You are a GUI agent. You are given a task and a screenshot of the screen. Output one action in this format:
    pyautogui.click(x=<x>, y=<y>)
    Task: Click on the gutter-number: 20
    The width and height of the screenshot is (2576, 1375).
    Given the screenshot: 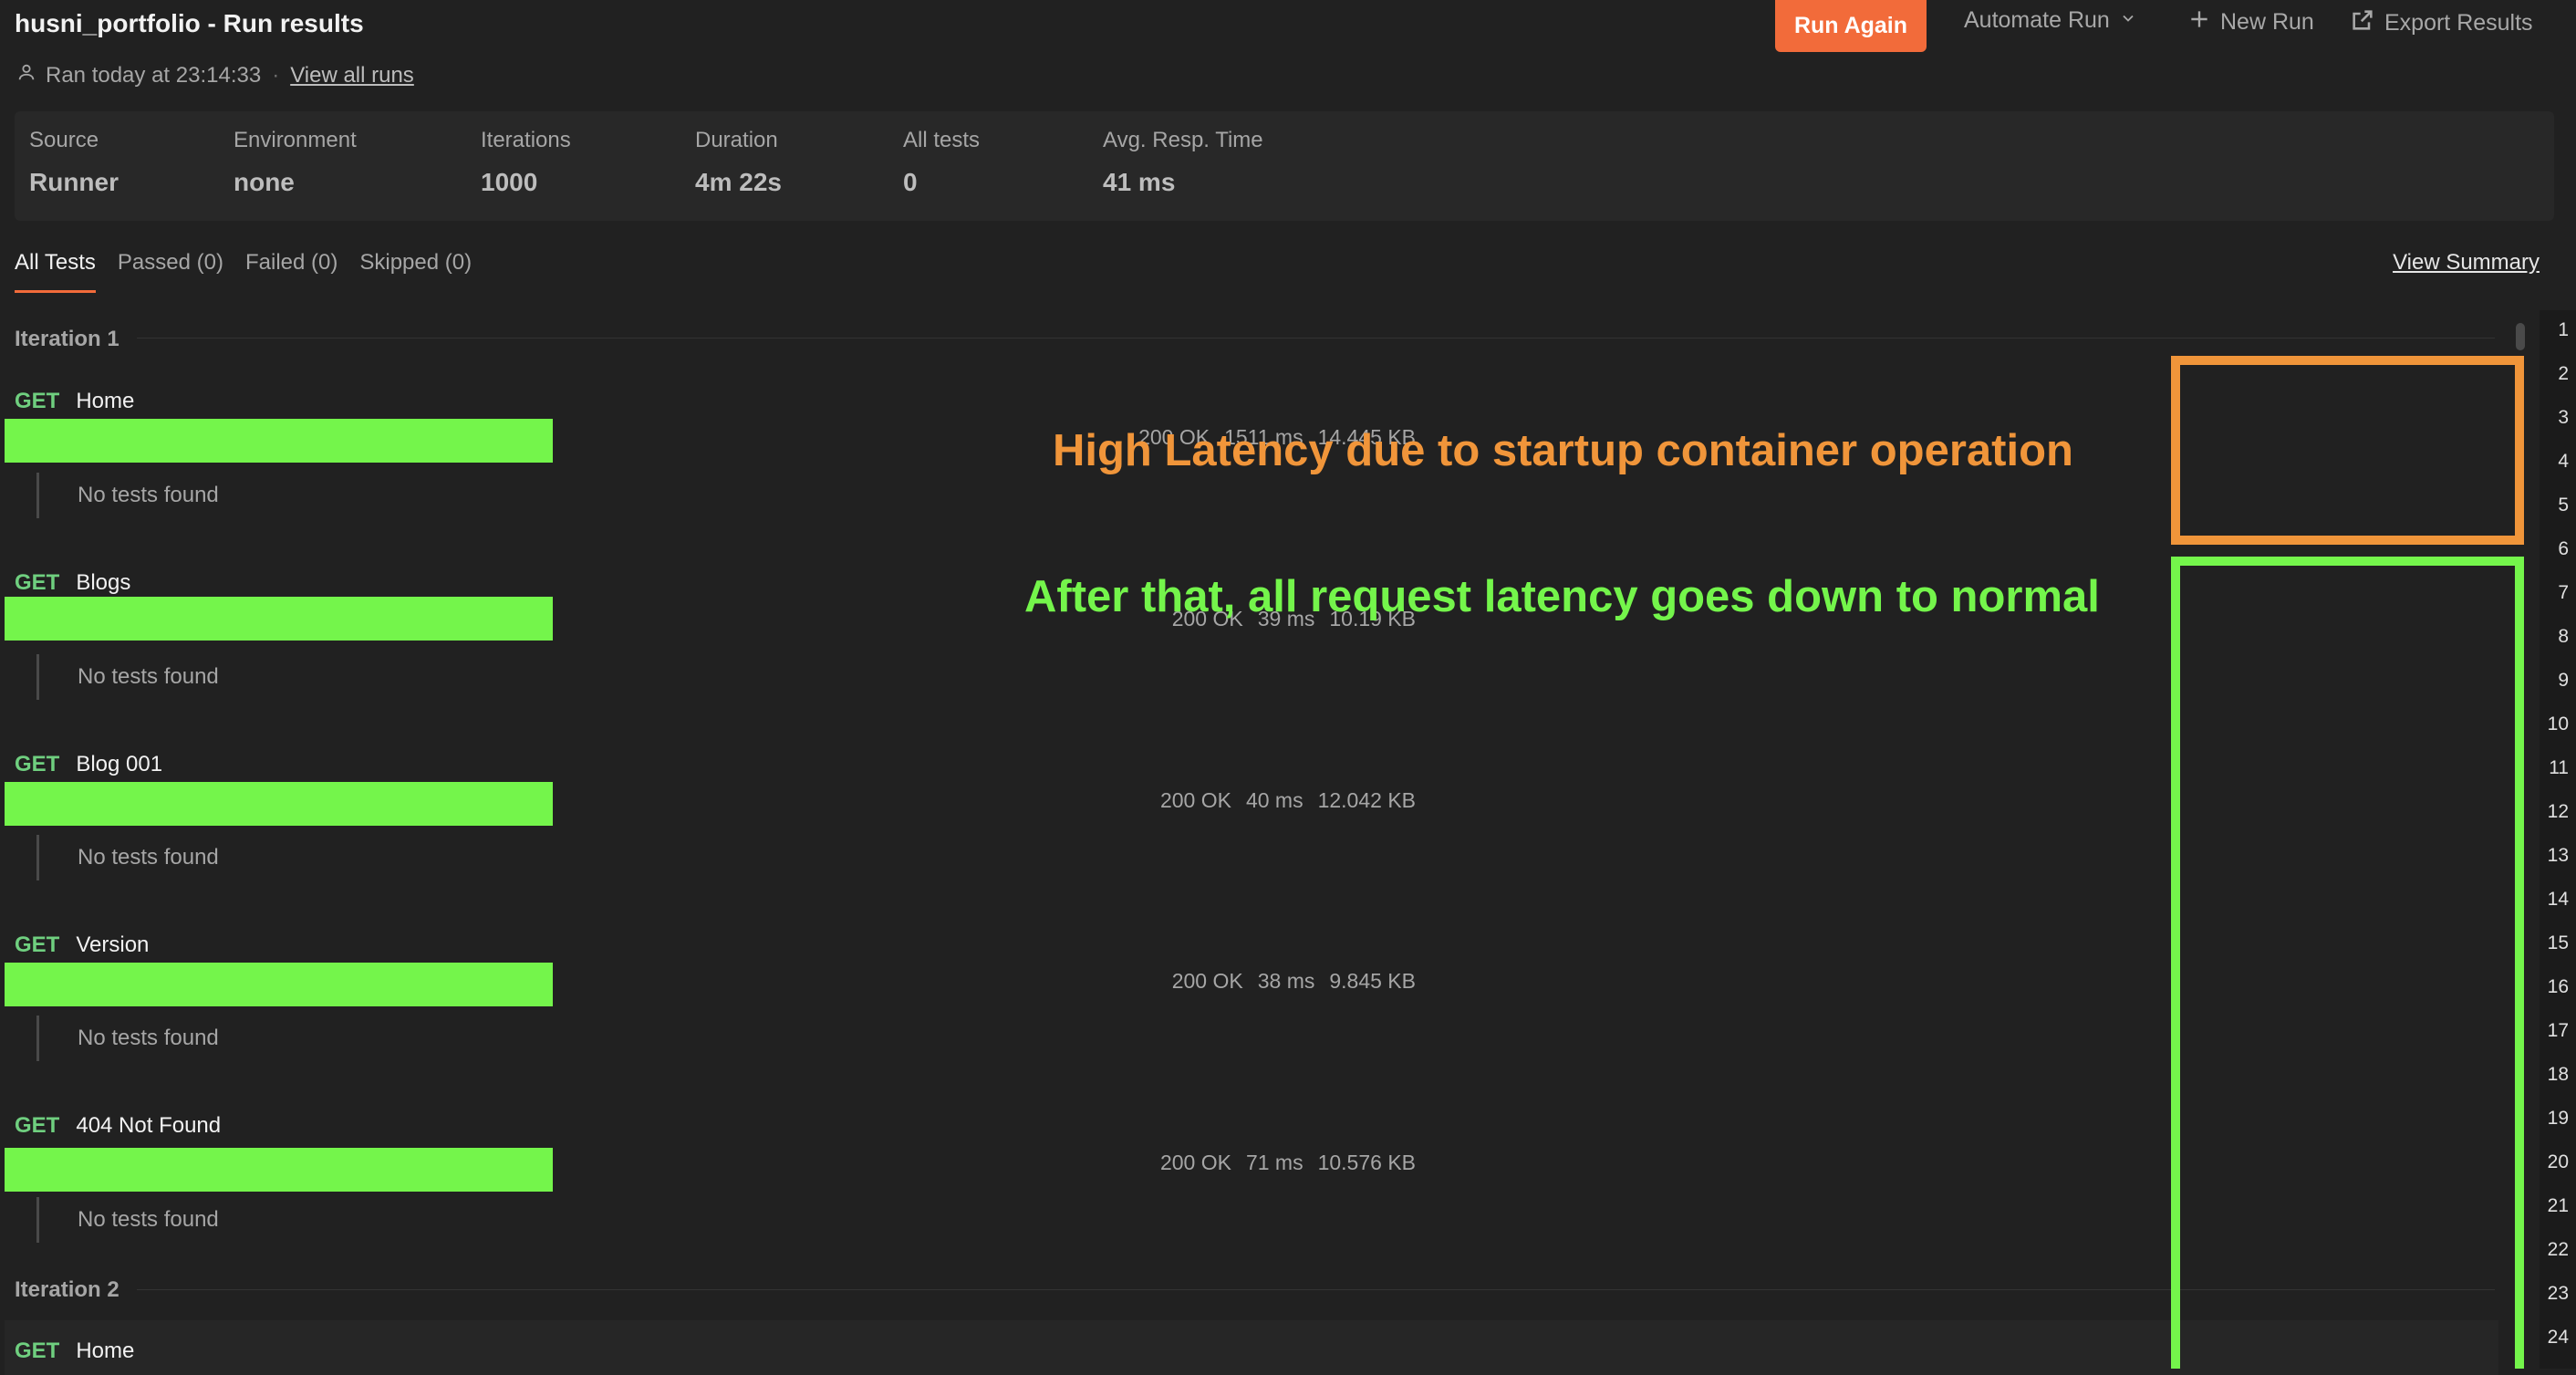 What is the action you would take?
    pyautogui.click(x=2558, y=1162)
    